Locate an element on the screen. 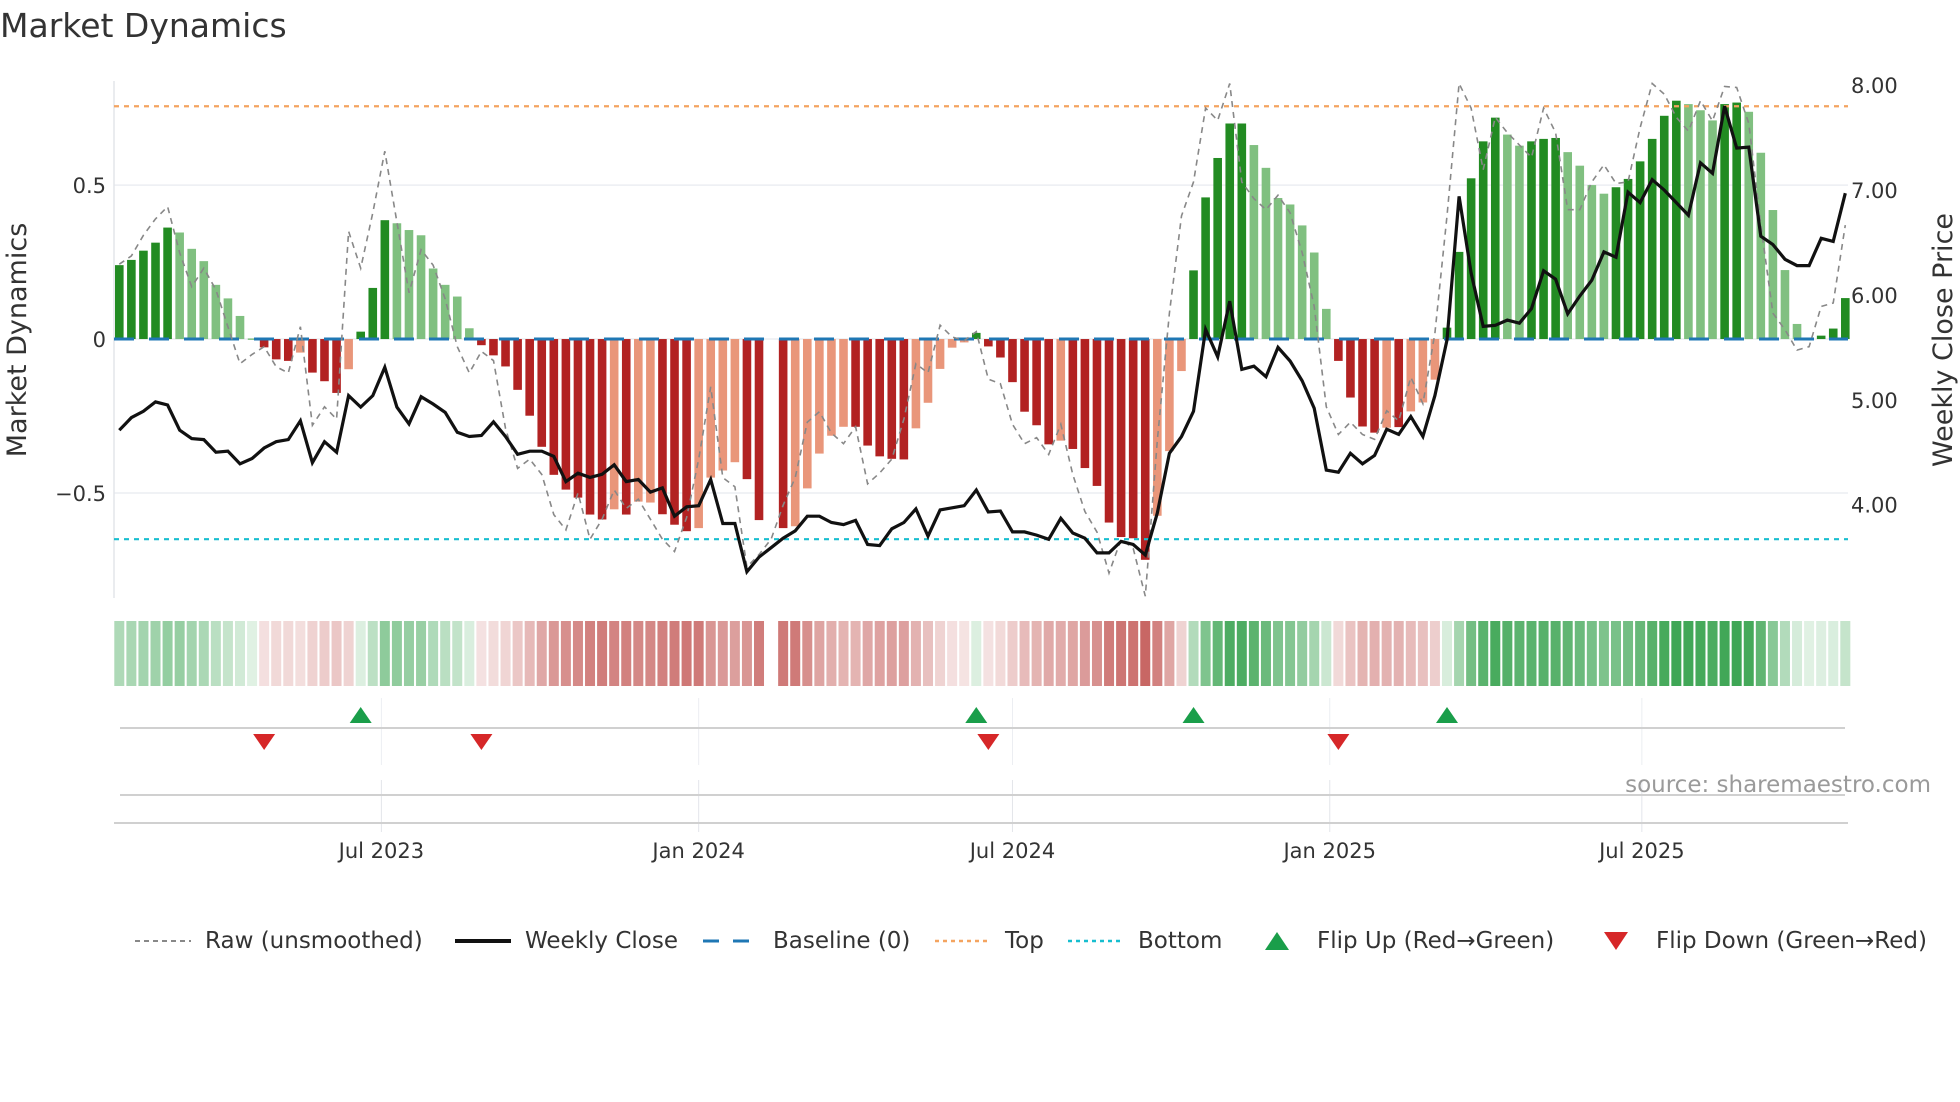  heat-strip is located at coordinates (982, 653).